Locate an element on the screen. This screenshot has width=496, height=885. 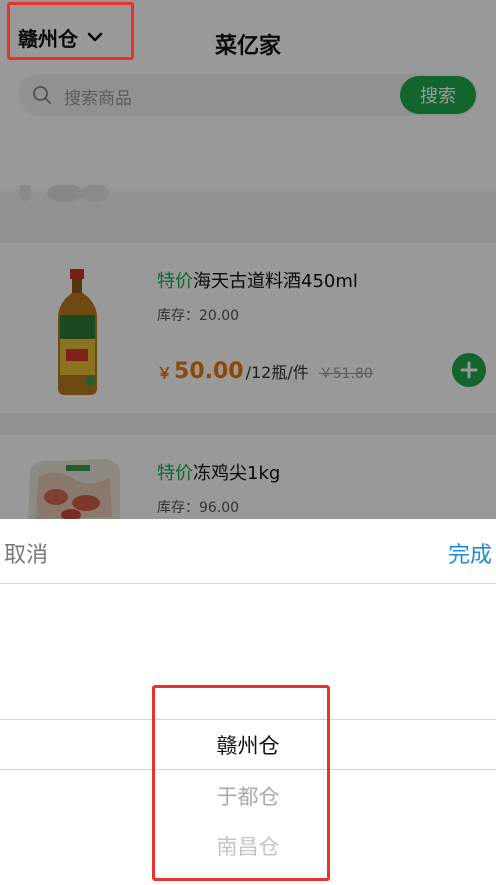
annotation-highlight-options is located at coordinates (241, 783).